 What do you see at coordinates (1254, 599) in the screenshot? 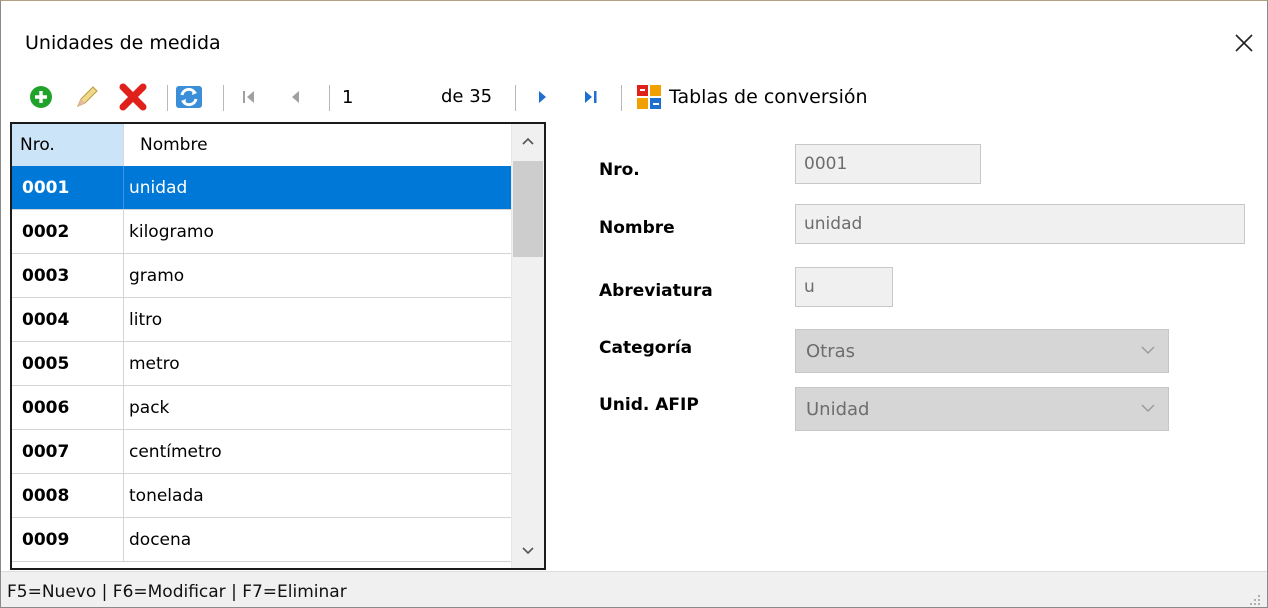
I see `resize-grip-icon` at bounding box center [1254, 599].